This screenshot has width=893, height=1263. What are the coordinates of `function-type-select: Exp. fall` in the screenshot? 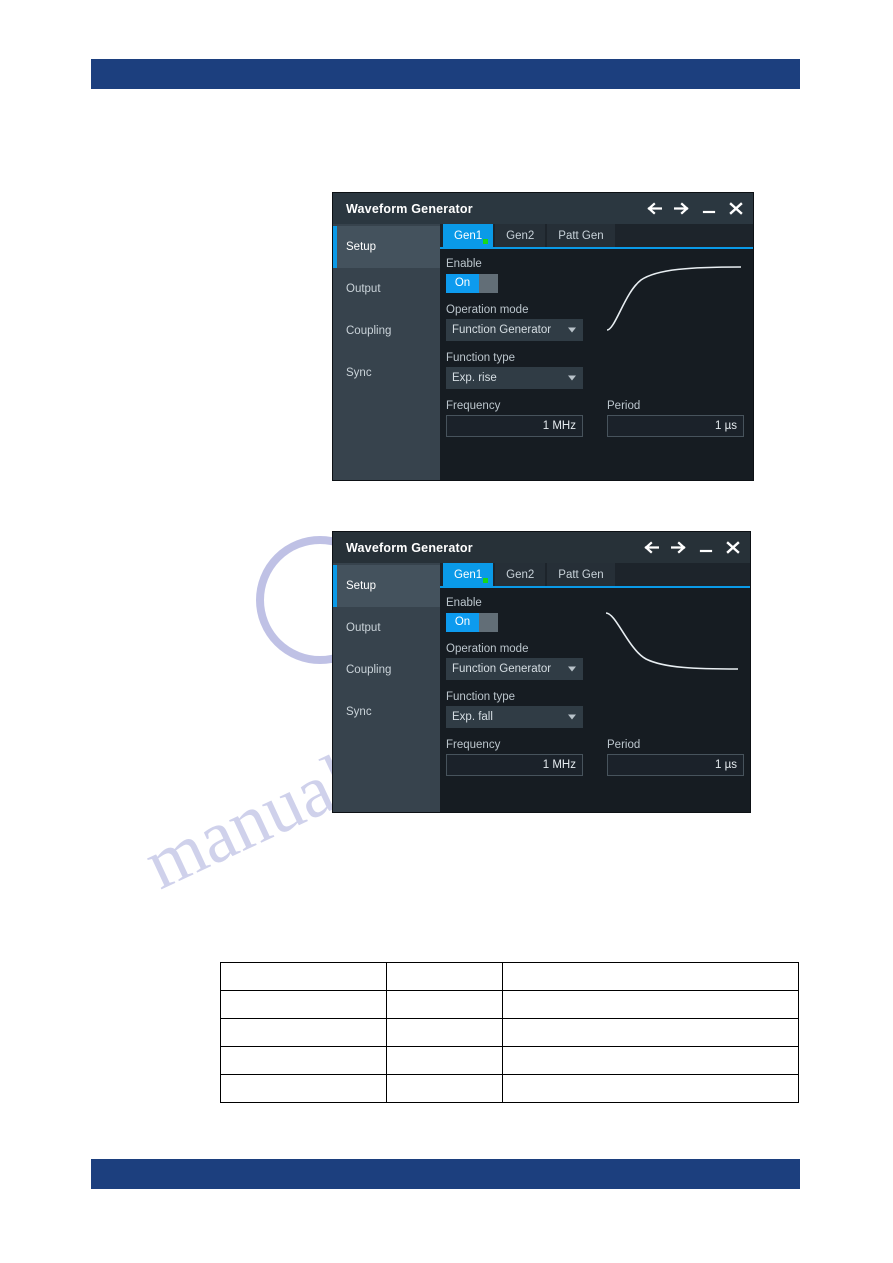 It's located at (514, 716).